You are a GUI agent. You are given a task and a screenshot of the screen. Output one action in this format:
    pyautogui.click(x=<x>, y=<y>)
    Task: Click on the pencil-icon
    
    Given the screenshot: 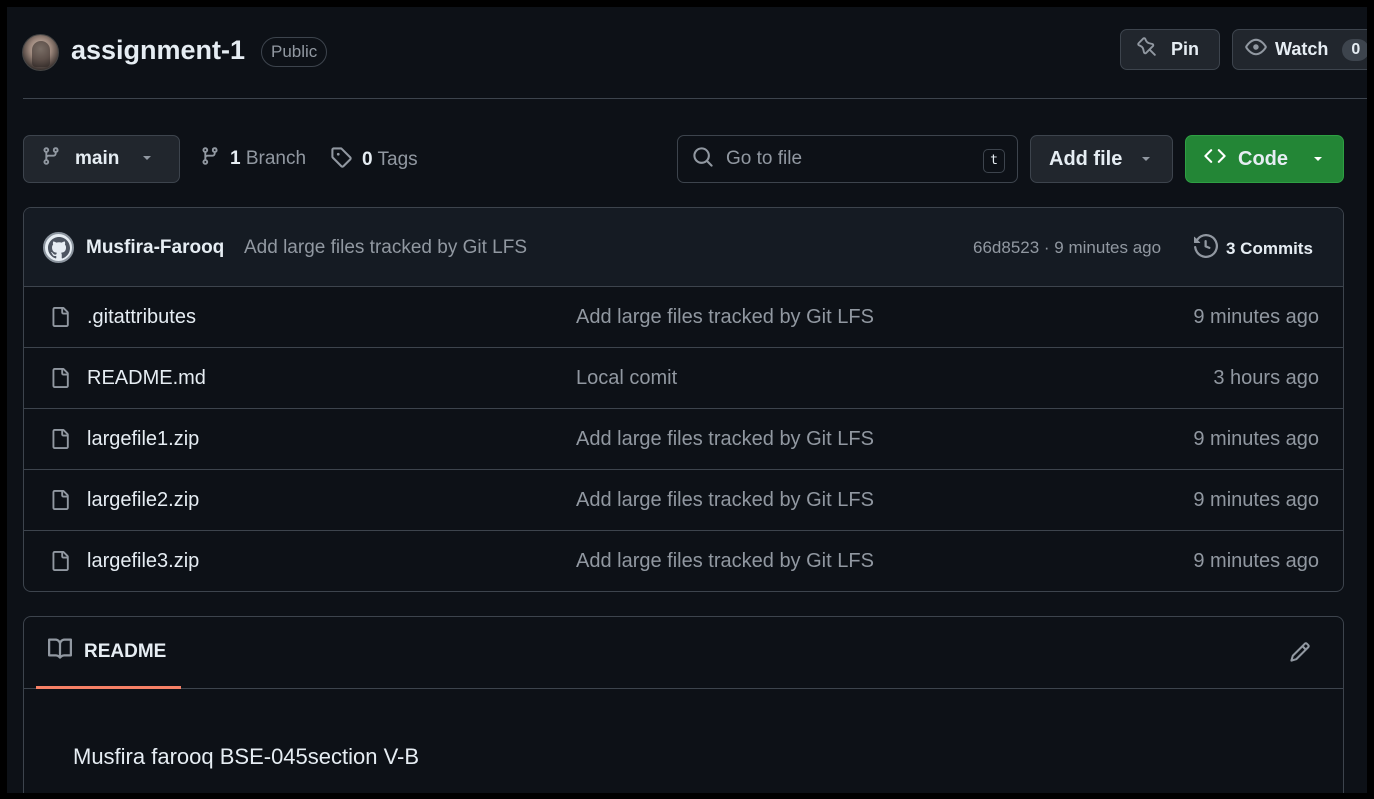 What is the action you would take?
    pyautogui.click(x=1300, y=654)
    